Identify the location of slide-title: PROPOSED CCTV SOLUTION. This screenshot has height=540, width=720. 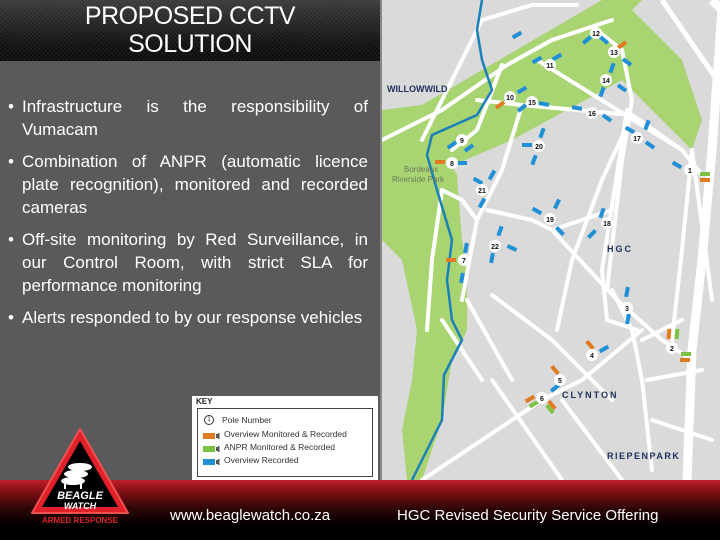
(190, 30).